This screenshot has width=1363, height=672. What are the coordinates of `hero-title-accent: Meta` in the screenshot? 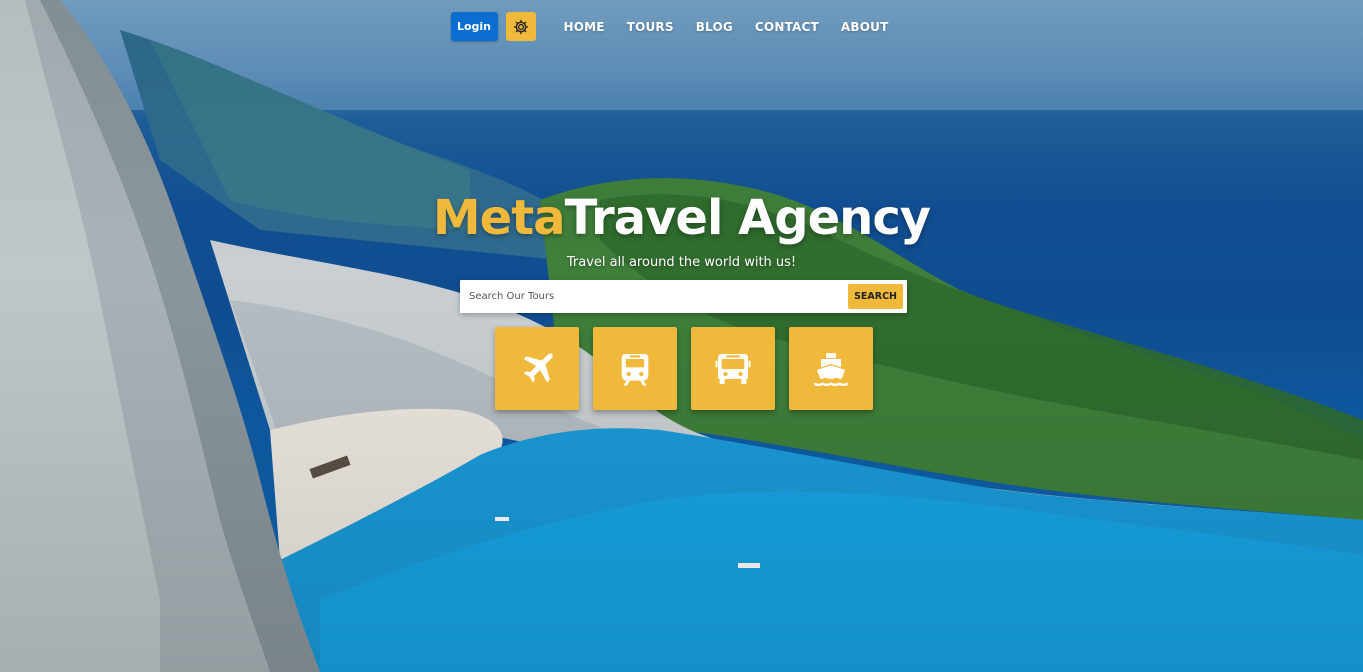 It's located at (499, 218).